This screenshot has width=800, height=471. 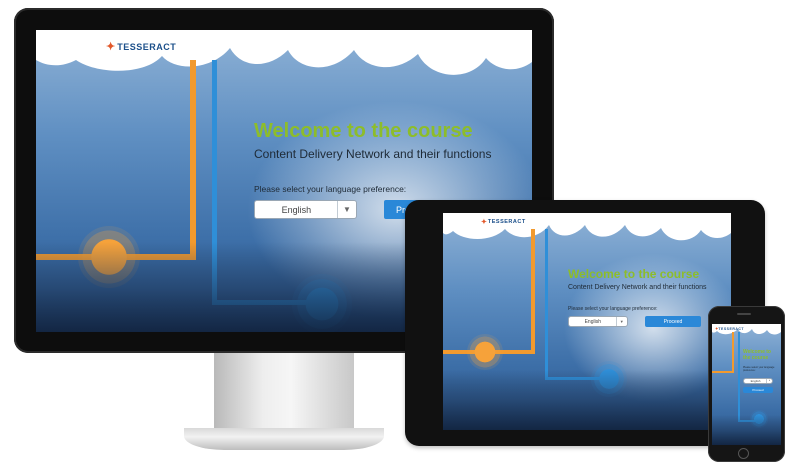 What do you see at coordinates (284, 394) in the screenshot?
I see `monitor-stand-neck` at bounding box center [284, 394].